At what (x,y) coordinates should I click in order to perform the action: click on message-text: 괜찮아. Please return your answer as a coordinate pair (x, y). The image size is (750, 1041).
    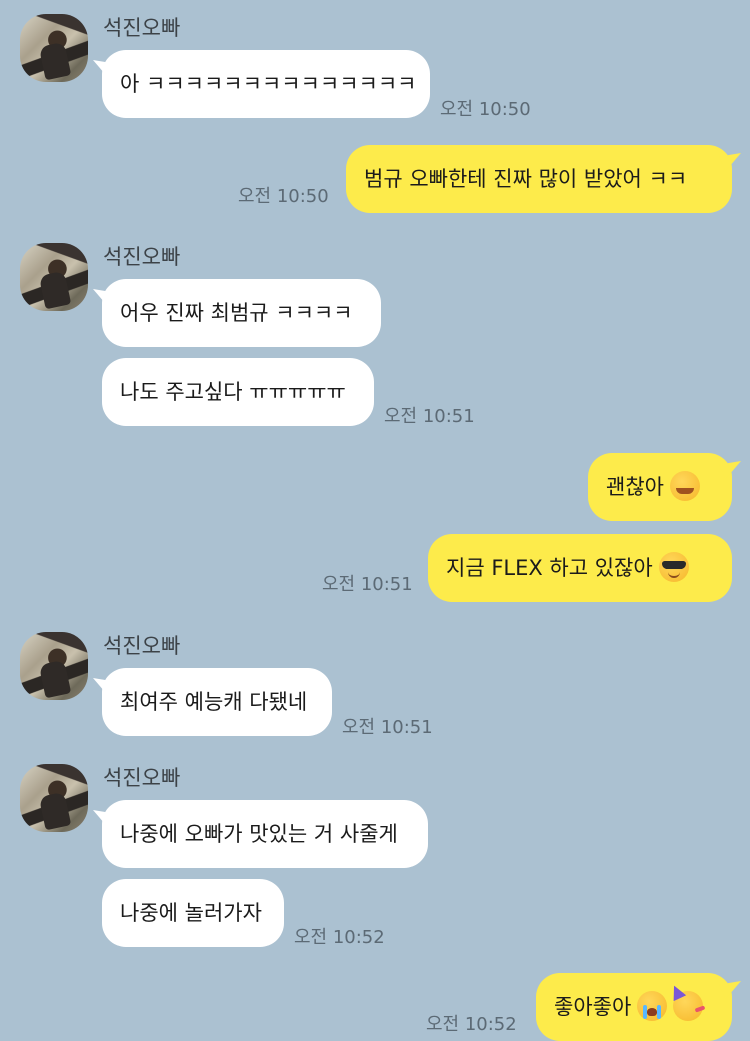
    Looking at the image, I should click on (635, 487).